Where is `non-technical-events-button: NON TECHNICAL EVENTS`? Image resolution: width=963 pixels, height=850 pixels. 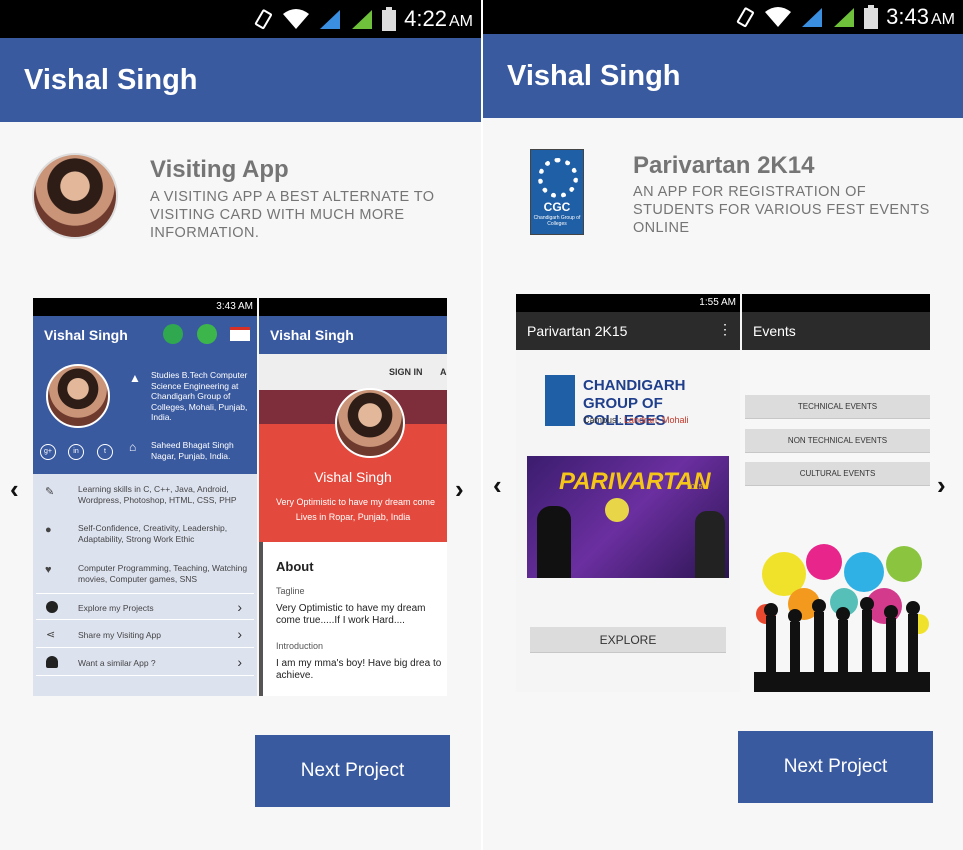 non-technical-events-button: NON TECHNICAL EVENTS is located at coordinates (837, 441).